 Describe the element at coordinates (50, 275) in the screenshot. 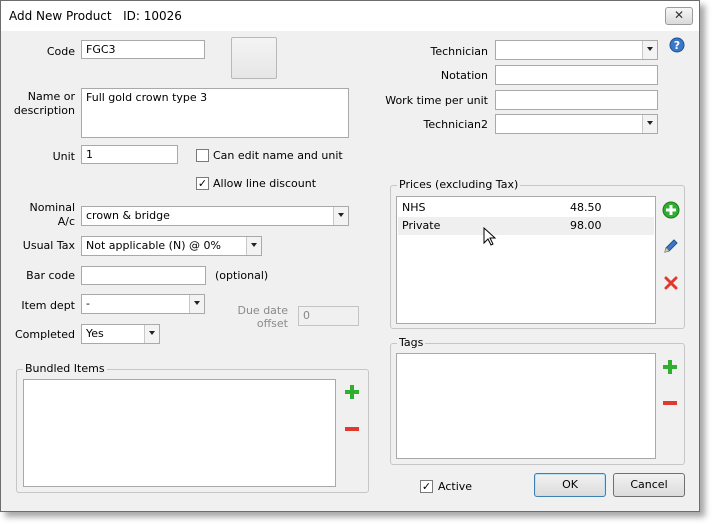

I see `barcode-label: Bar code` at that location.